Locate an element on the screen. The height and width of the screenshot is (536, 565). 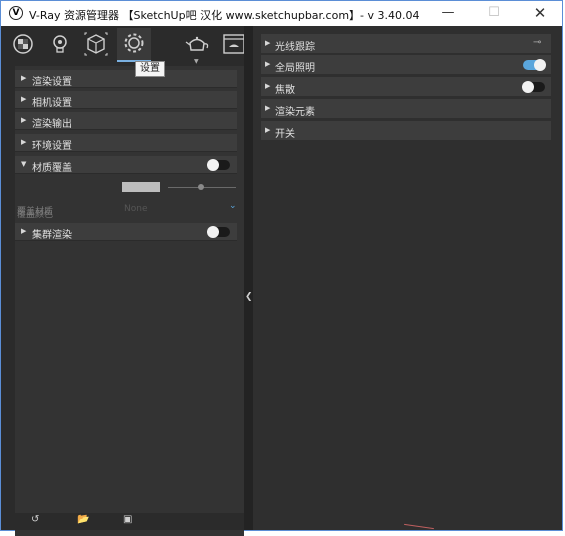
slider-handle is located at coordinates (201, 187).